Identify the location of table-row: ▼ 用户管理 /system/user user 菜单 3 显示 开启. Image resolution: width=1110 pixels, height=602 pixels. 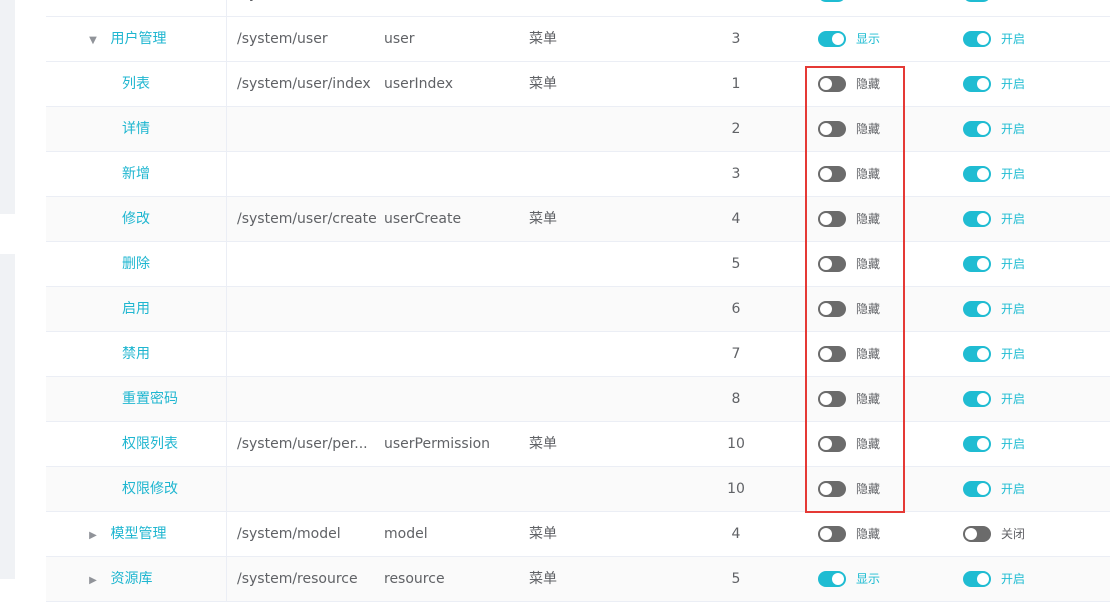
(578, 39).